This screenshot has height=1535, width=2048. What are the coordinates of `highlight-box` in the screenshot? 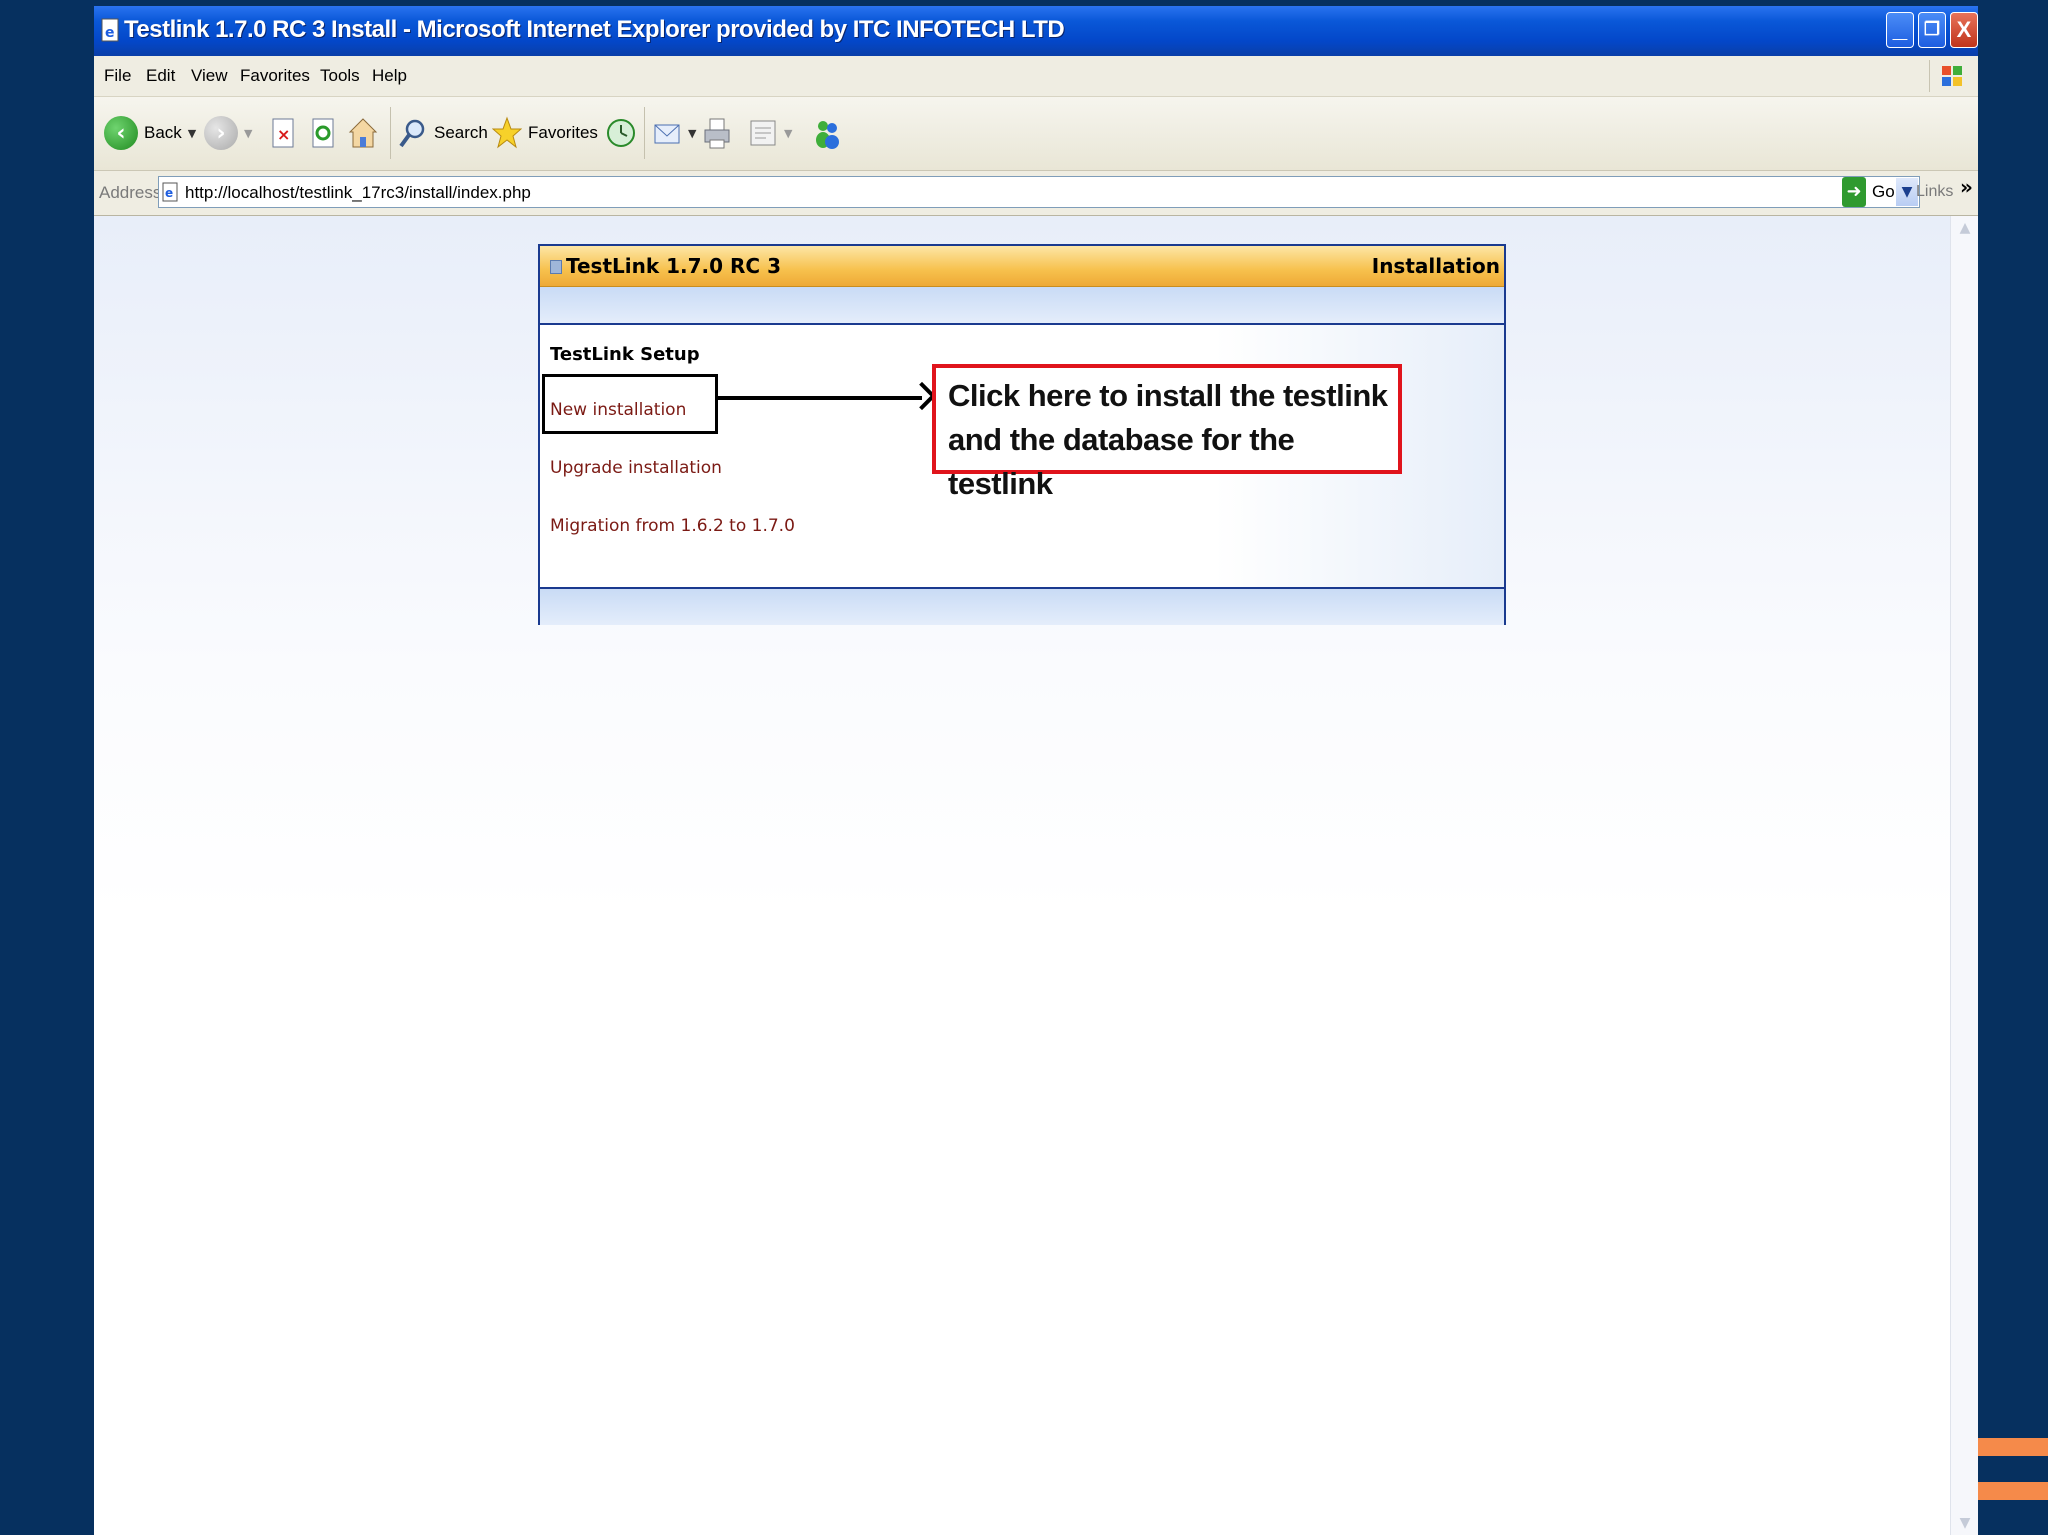 It's located at (630, 404).